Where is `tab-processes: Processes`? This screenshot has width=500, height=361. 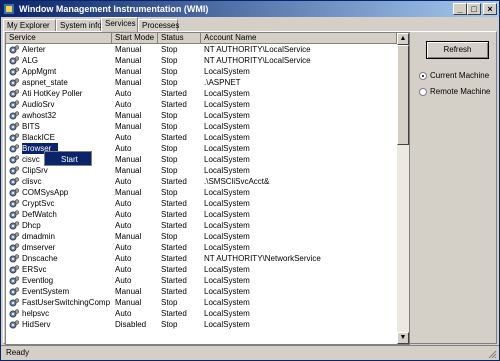
tab-processes: Processes is located at coordinates (158, 25).